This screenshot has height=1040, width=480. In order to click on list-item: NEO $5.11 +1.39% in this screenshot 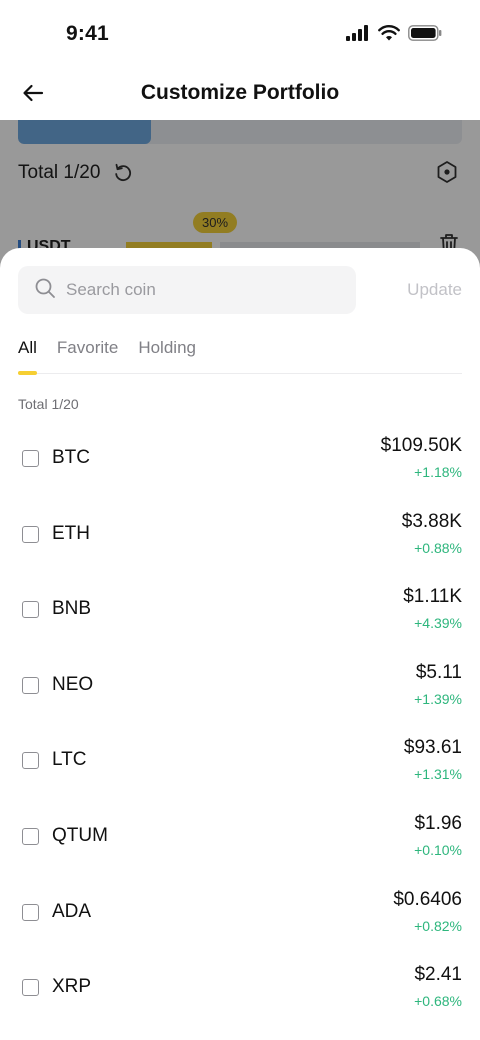, I will do `click(240, 693)`.